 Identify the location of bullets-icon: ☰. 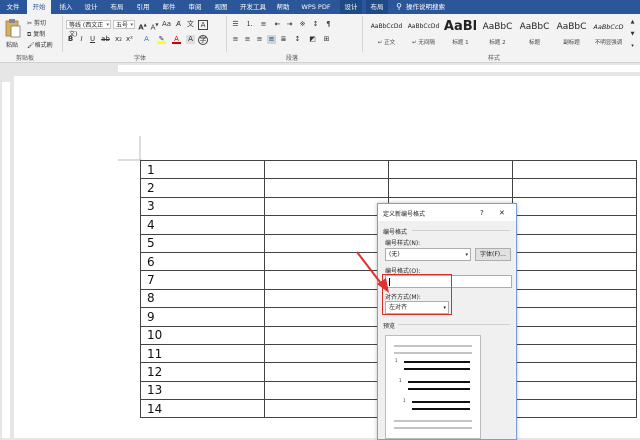
(235, 24).